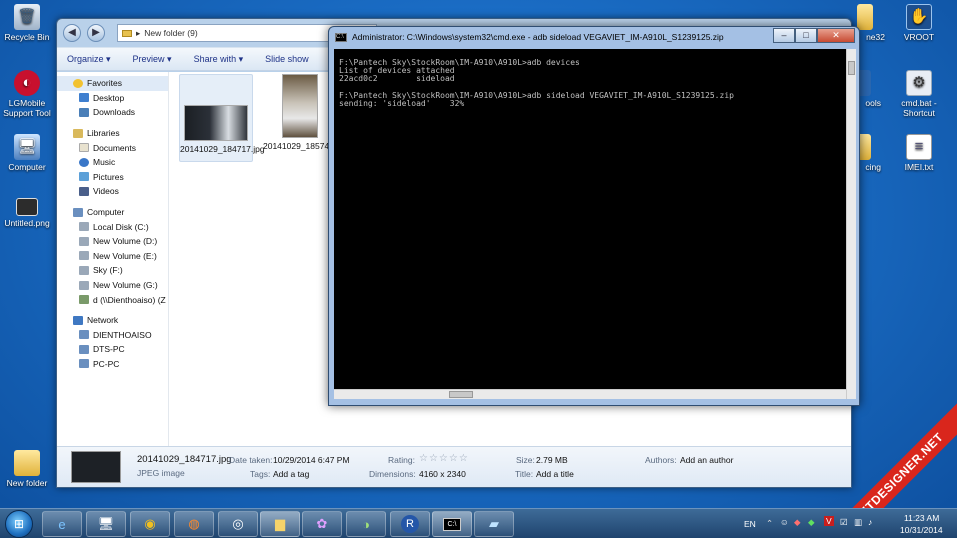 The height and width of the screenshot is (538, 957). I want to click on nav-label: New Volume (D:), so click(125, 241).